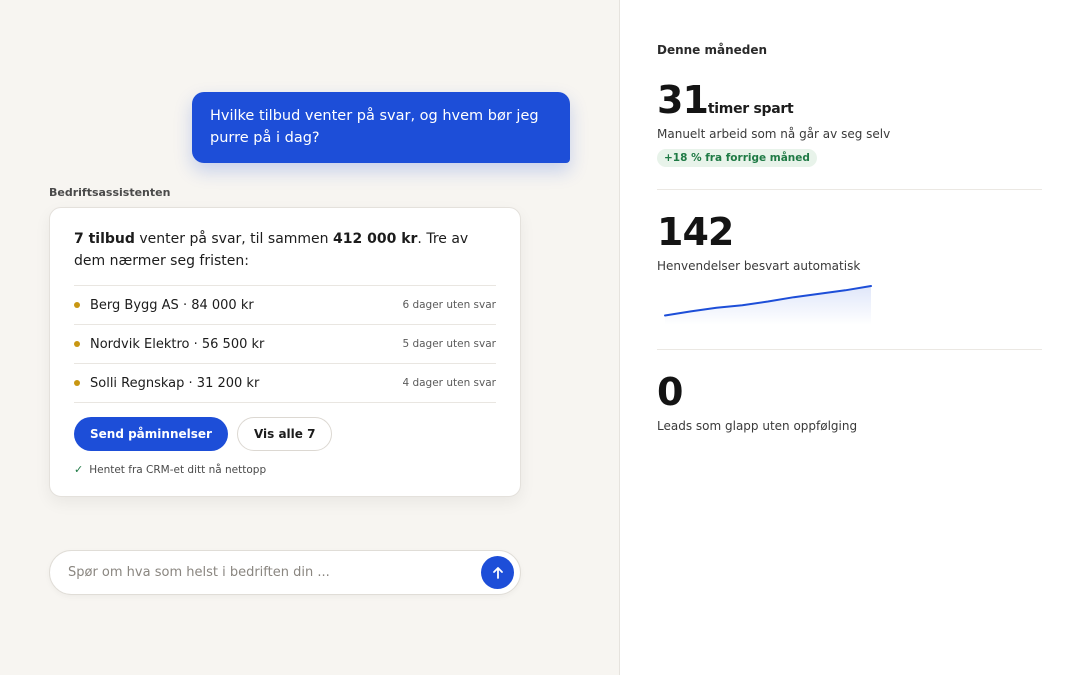 The height and width of the screenshot is (675, 1080). What do you see at coordinates (233, 239) in the screenshot?
I see `intro-text-1: venter på svar, til sammen` at bounding box center [233, 239].